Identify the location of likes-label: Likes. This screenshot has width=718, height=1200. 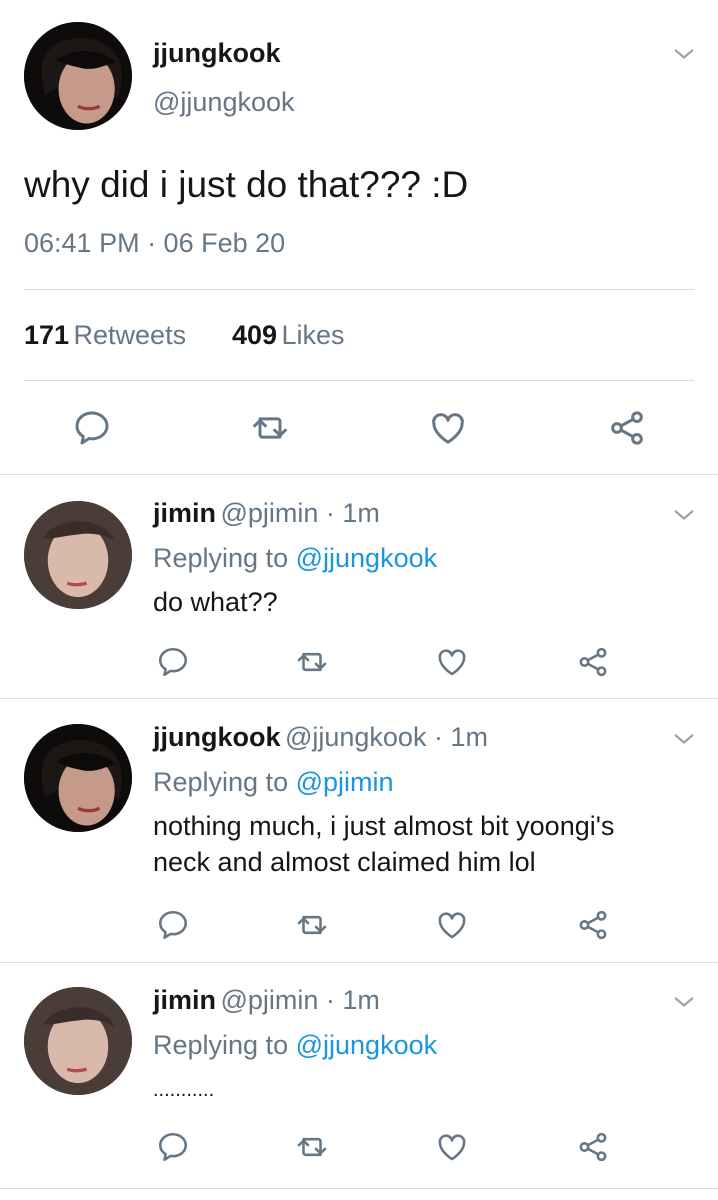
(313, 335).